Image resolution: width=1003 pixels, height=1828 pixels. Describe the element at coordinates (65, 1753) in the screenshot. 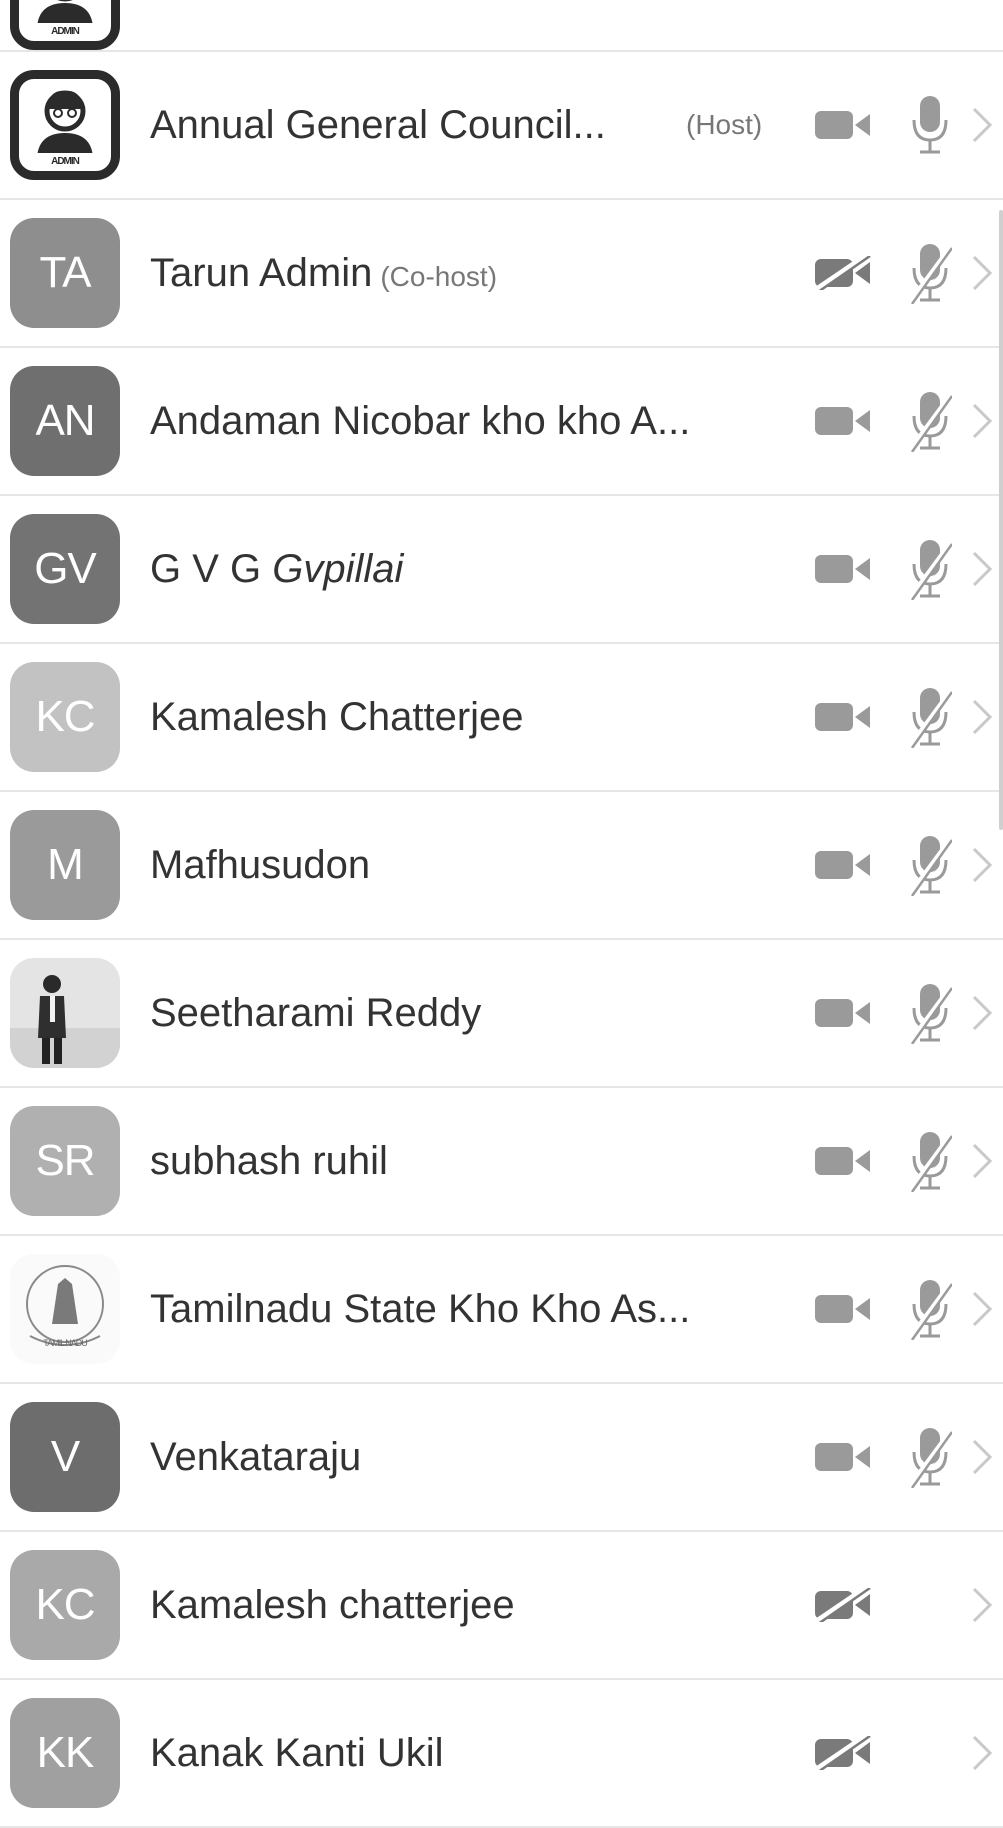

I see `avatar: KK` at that location.